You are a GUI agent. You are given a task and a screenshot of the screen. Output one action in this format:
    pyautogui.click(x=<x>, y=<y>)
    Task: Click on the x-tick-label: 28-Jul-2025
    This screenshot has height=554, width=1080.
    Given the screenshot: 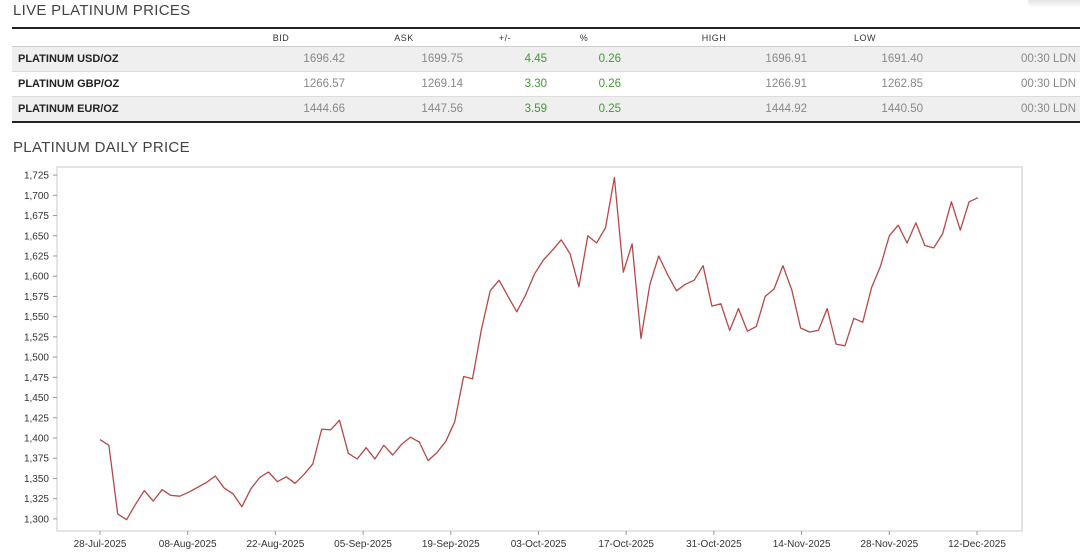 What is the action you would take?
    pyautogui.click(x=100, y=544)
    